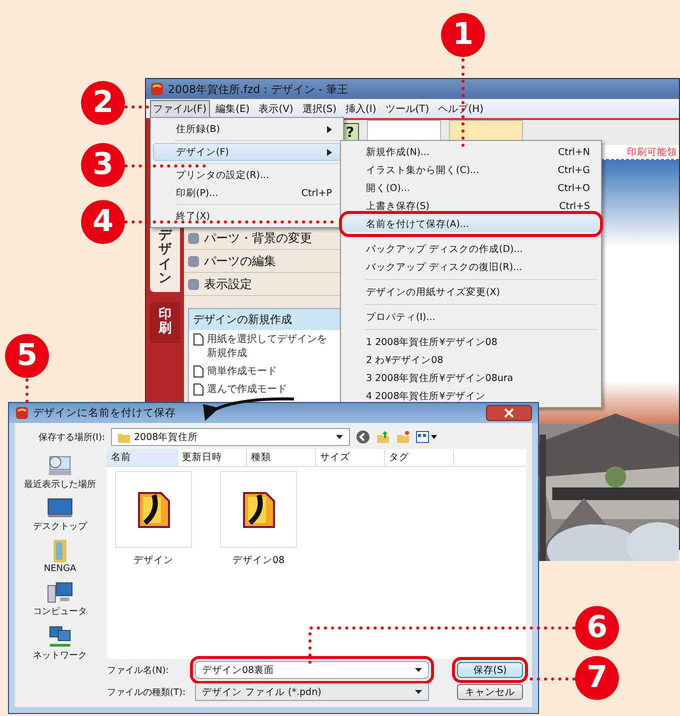 The height and width of the screenshot is (716, 680). What do you see at coordinates (247, 129) in the screenshot?
I see `menu-item: 住所録(B)` at bounding box center [247, 129].